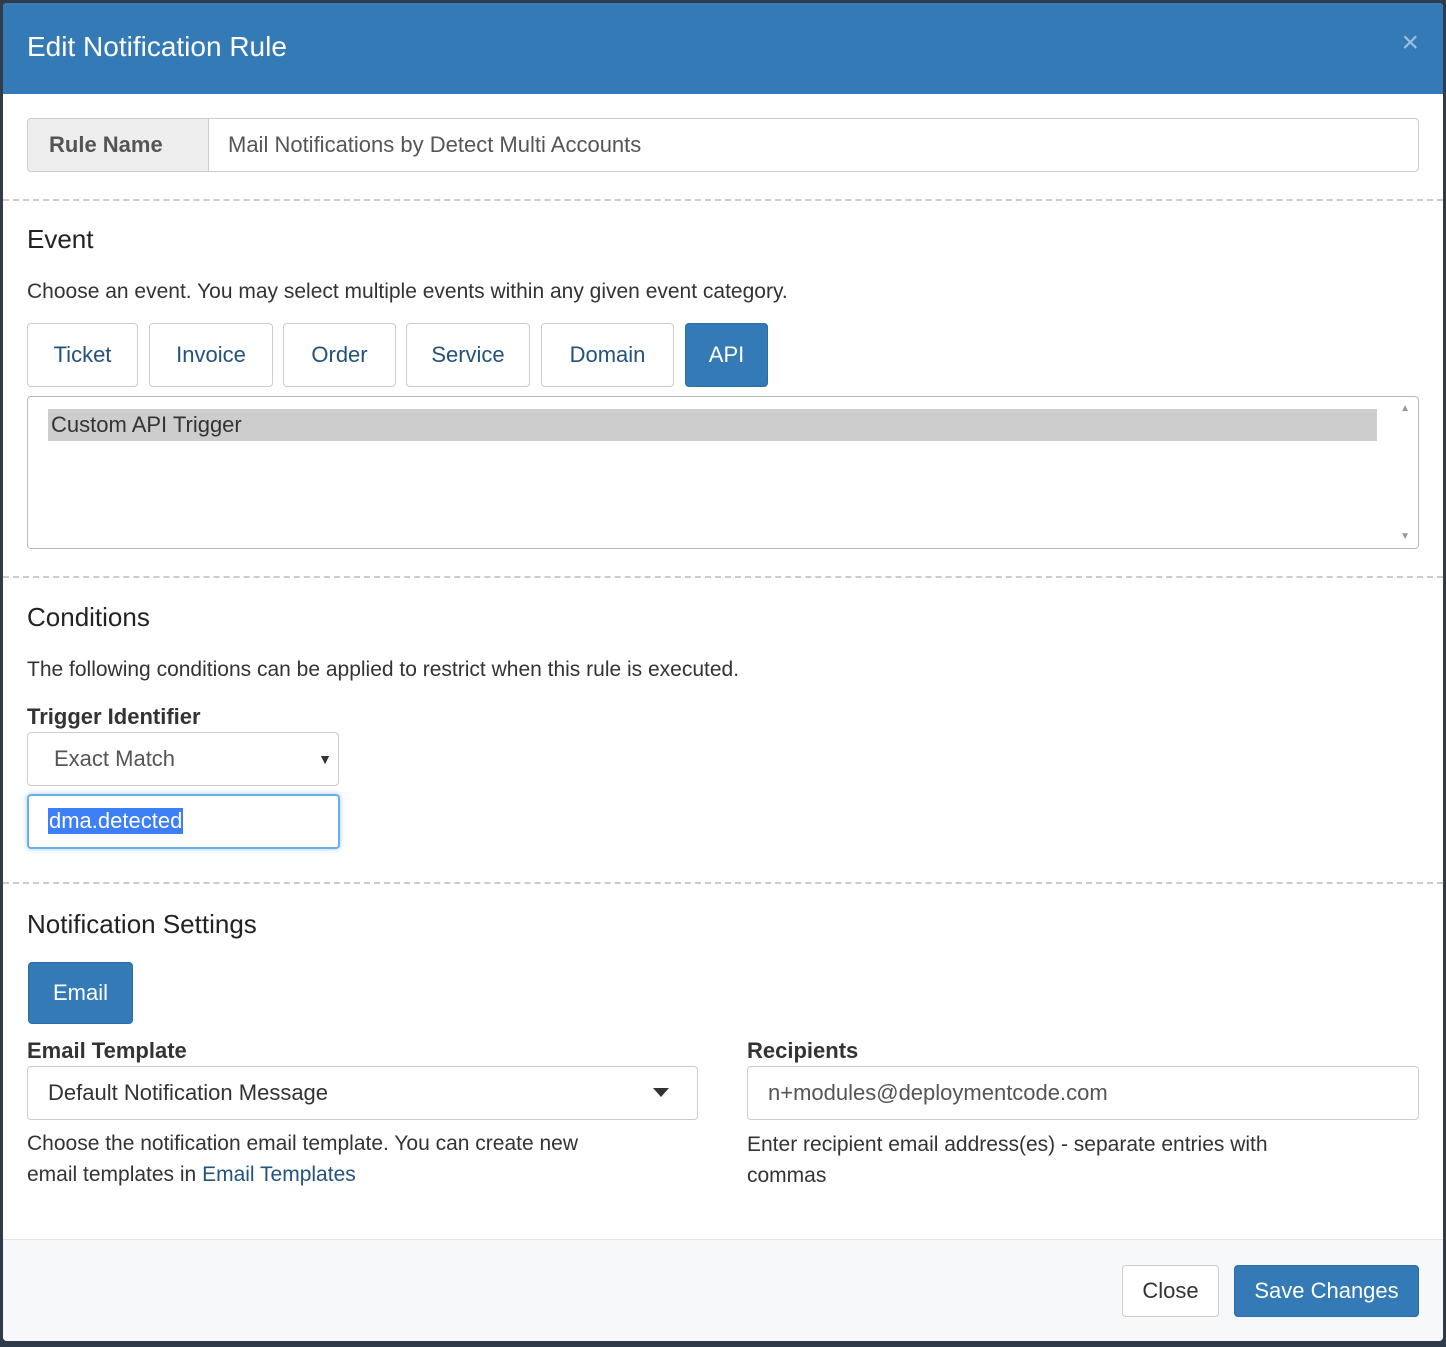 The image size is (1446, 1347). What do you see at coordinates (726, 355) in the screenshot?
I see `tab-api: API` at bounding box center [726, 355].